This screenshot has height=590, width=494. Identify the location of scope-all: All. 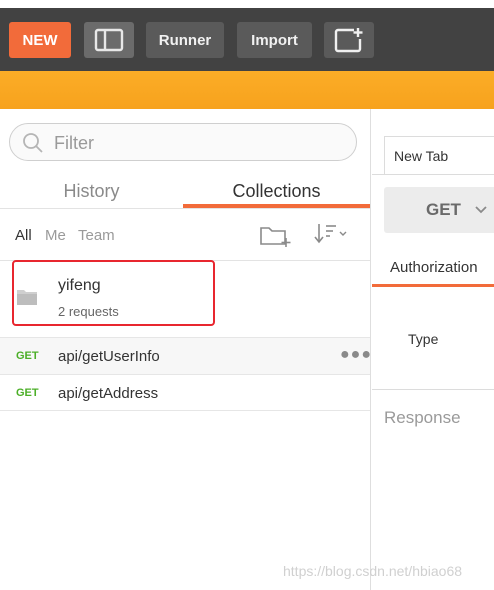
(23, 235).